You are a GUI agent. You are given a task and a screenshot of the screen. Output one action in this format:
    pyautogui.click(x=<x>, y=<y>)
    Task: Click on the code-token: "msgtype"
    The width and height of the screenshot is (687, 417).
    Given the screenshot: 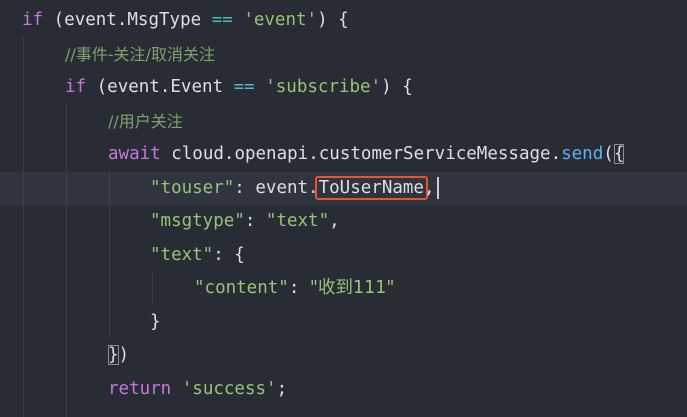 What is the action you would take?
    pyautogui.click(x=197, y=221)
    